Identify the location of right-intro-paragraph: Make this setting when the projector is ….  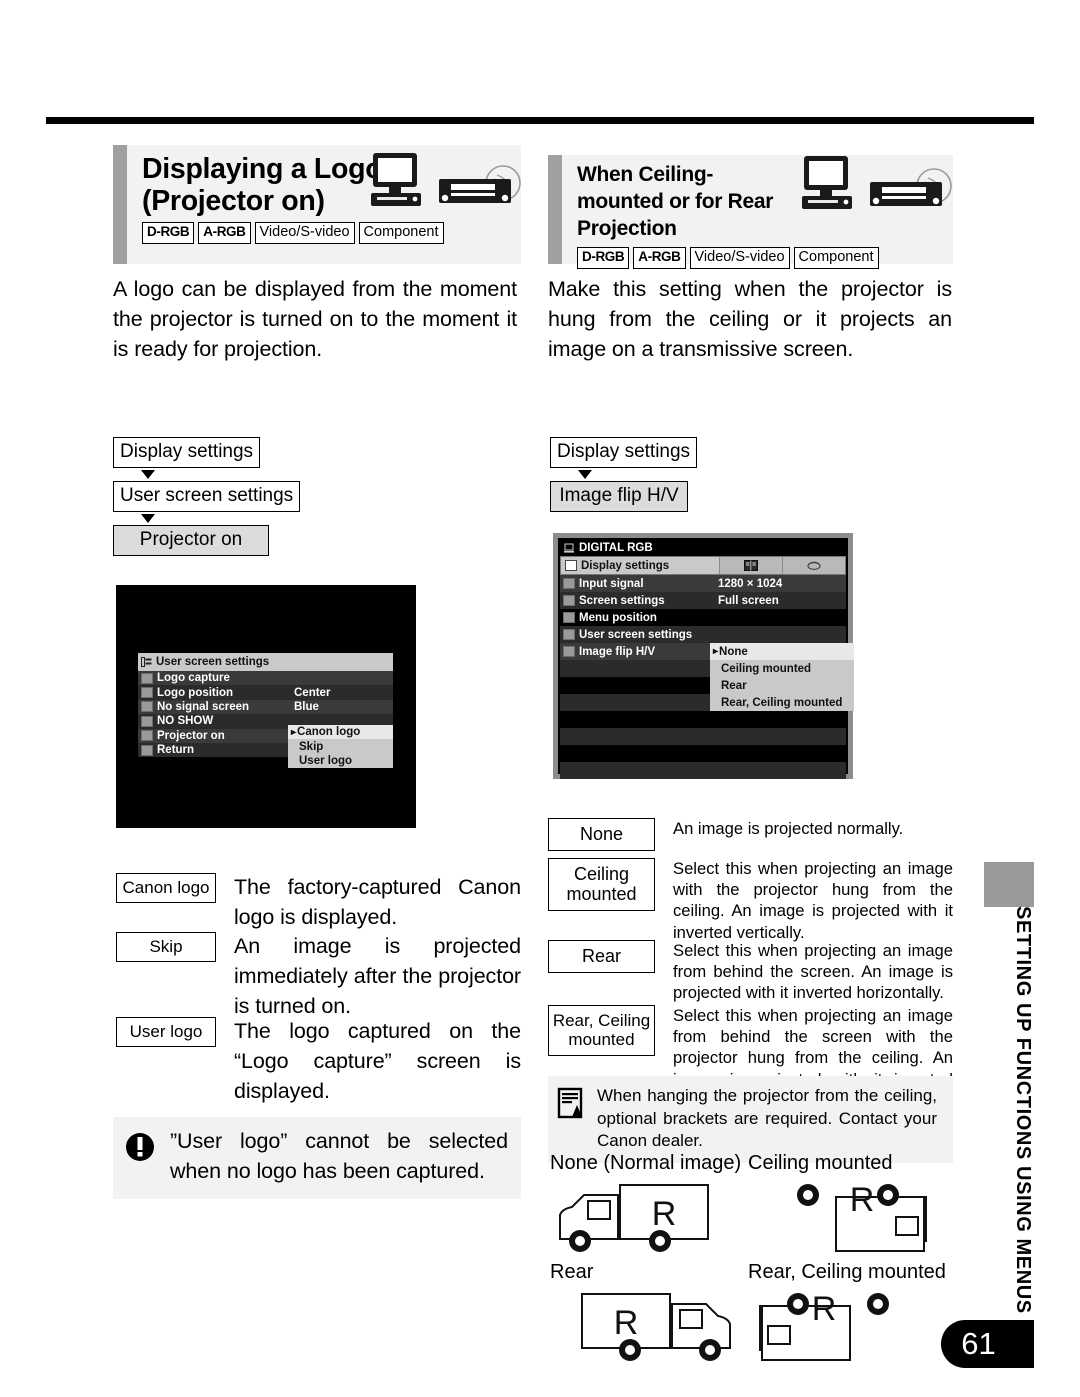
(750, 319).